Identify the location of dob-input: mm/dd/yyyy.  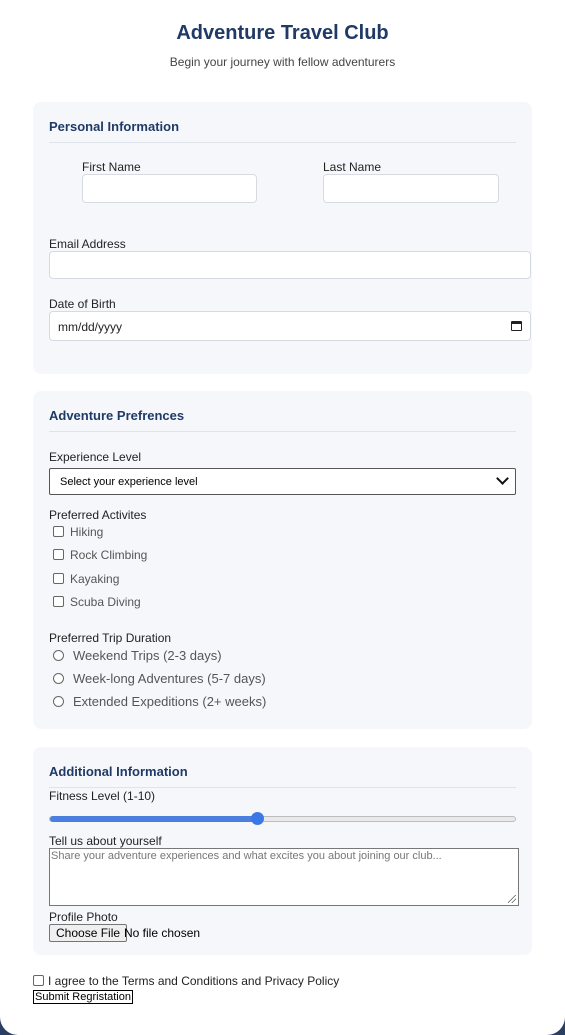
(290, 326).